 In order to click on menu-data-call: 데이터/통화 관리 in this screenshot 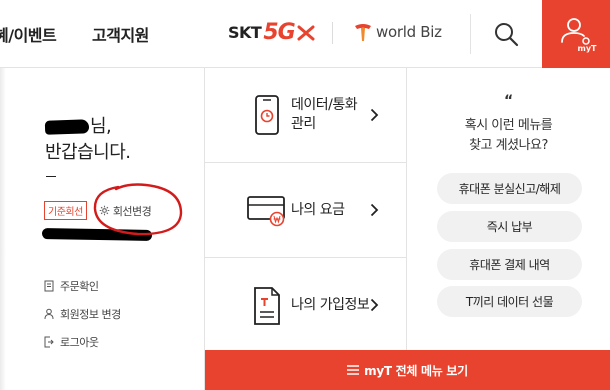, I will do `click(306, 115)`.